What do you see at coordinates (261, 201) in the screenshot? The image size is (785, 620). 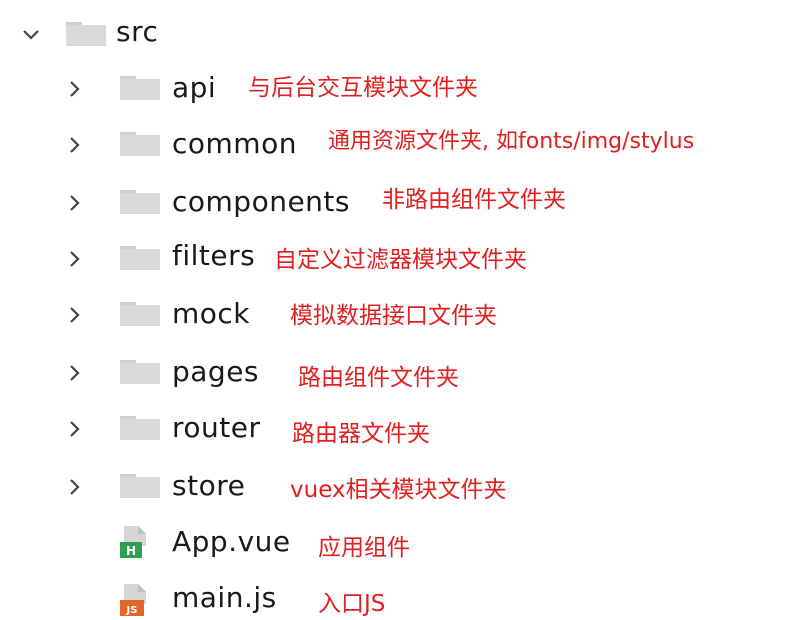 I see `folder-name: components` at bounding box center [261, 201].